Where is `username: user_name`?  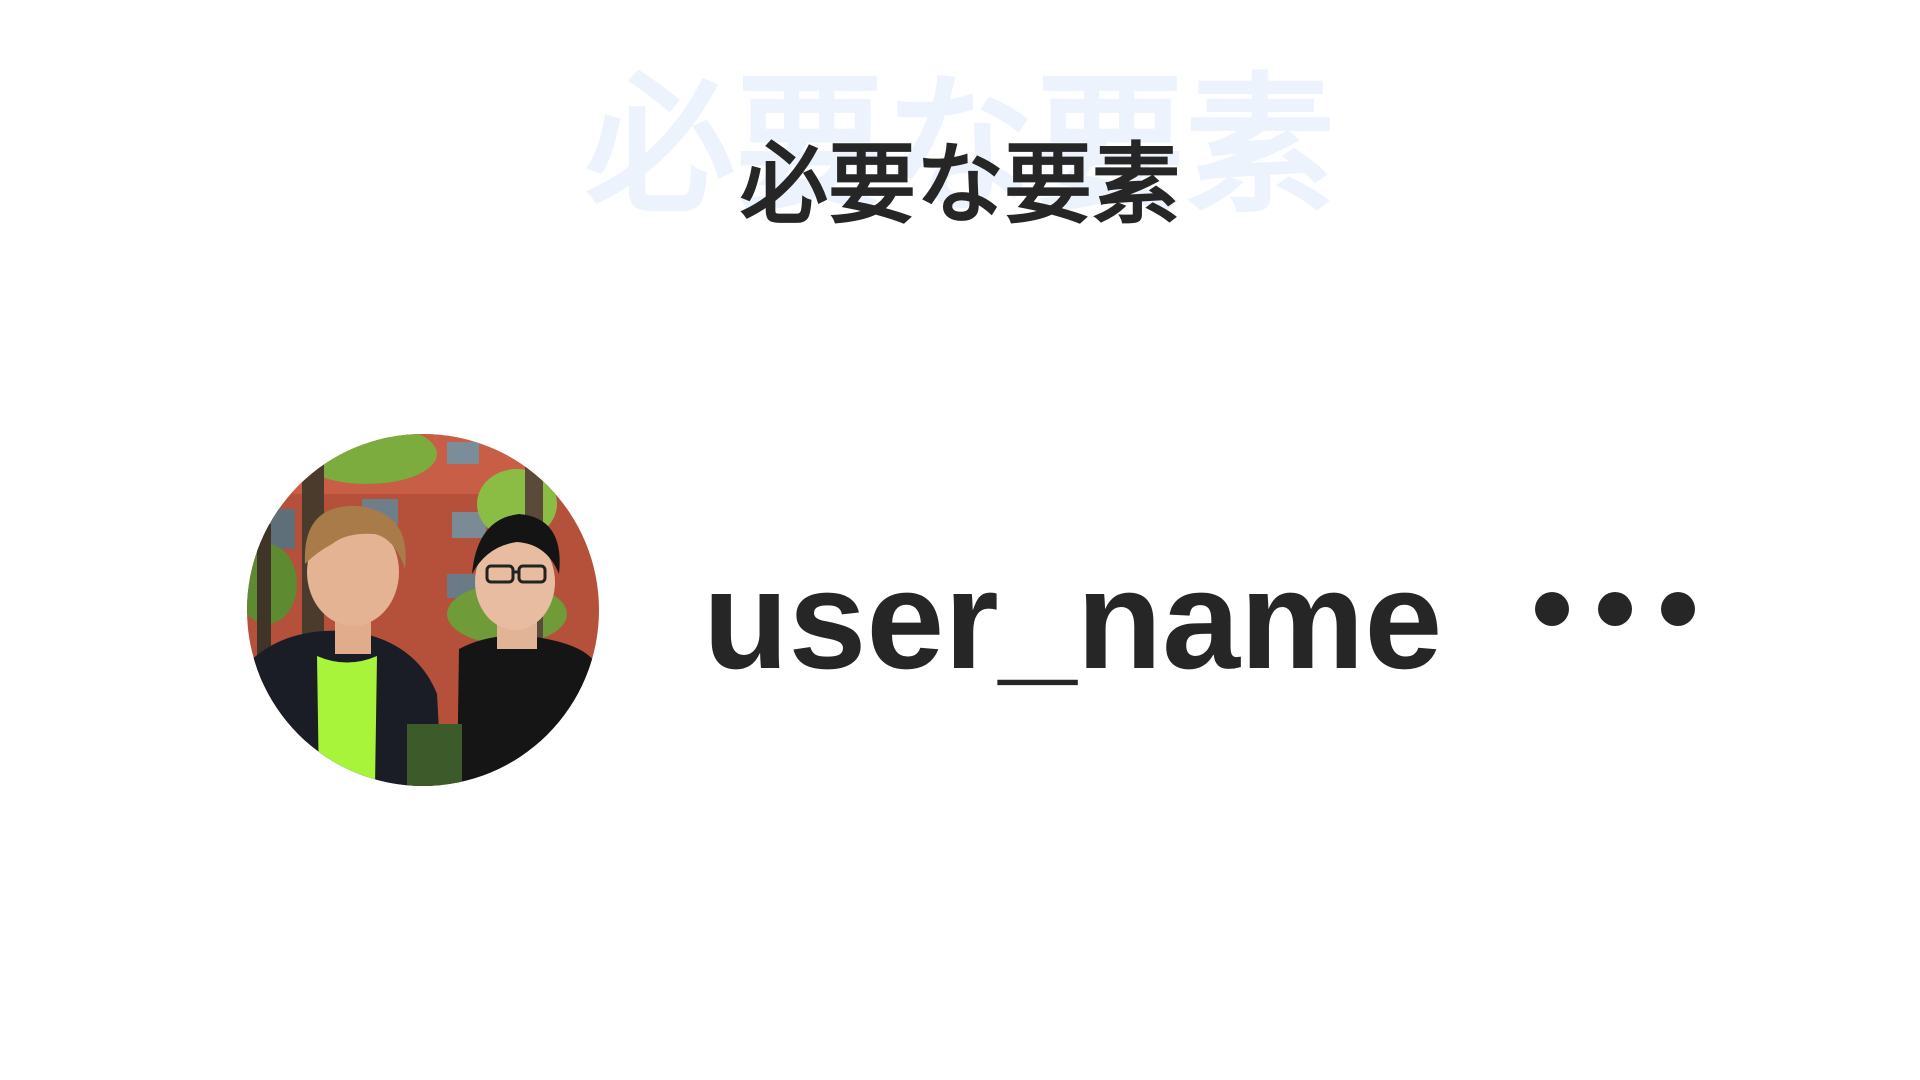 username: user_name is located at coordinates (1072, 620).